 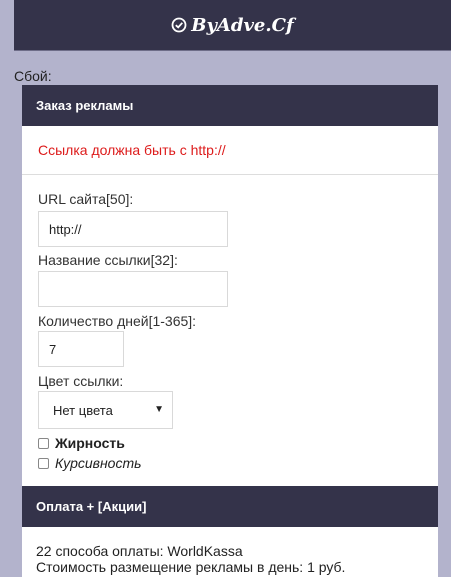 What do you see at coordinates (139, 551) in the screenshot?
I see `payment-methods-text: 22 способа оплаты: WorldKassa` at bounding box center [139, 551].